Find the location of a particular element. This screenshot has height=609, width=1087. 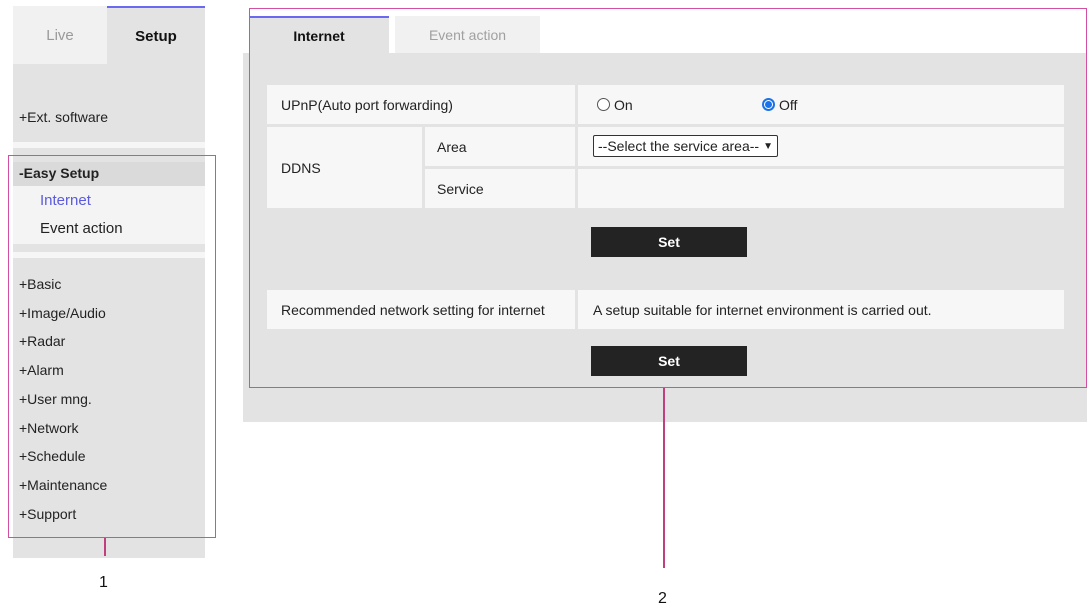

top-tabs: Live Setup is located at coordinates (109, 35).